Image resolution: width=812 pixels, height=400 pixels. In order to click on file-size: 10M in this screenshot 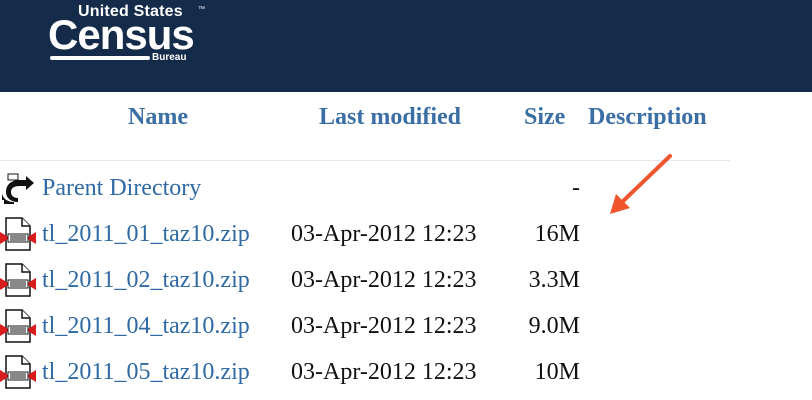, I will do `click(557, 372)`.